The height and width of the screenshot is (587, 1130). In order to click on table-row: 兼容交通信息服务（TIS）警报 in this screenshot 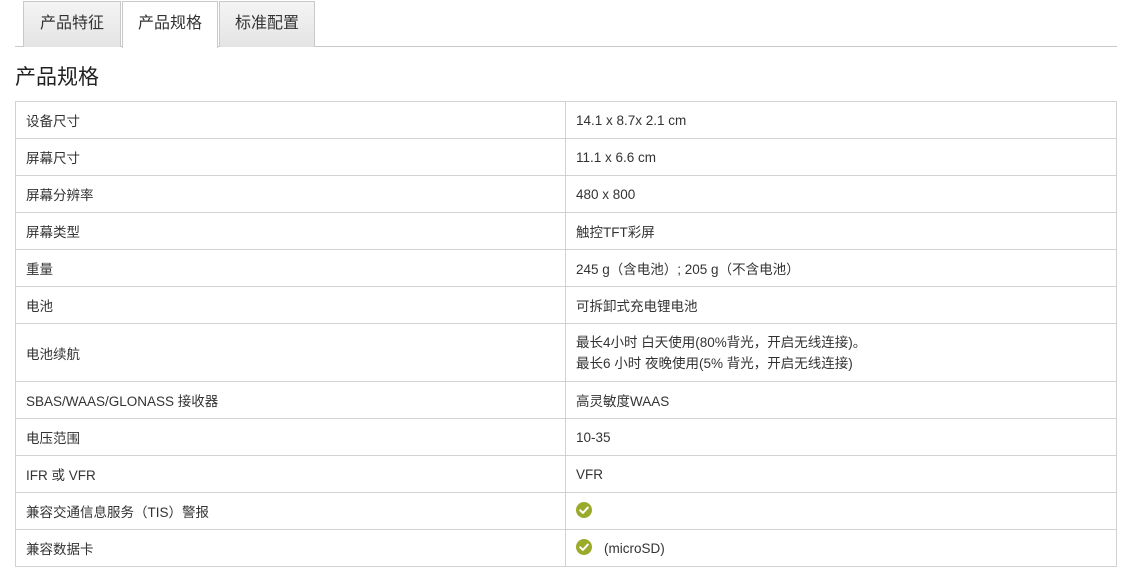, I will do `click(566, 511)`.